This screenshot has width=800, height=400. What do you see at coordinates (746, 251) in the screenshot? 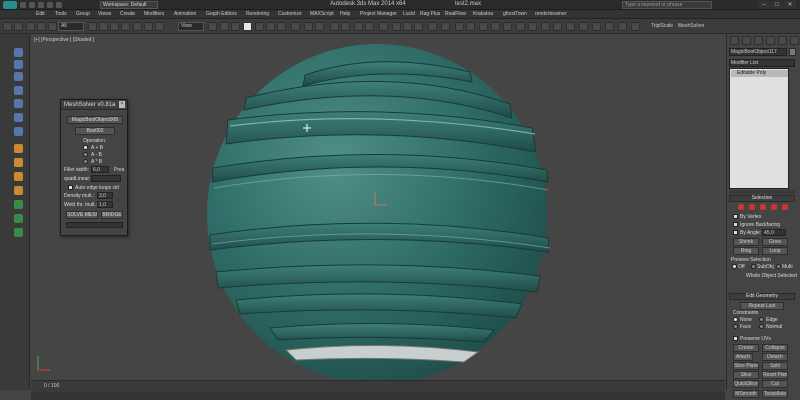
I see `ring-button: Ring` at bounding box center [746, 251].